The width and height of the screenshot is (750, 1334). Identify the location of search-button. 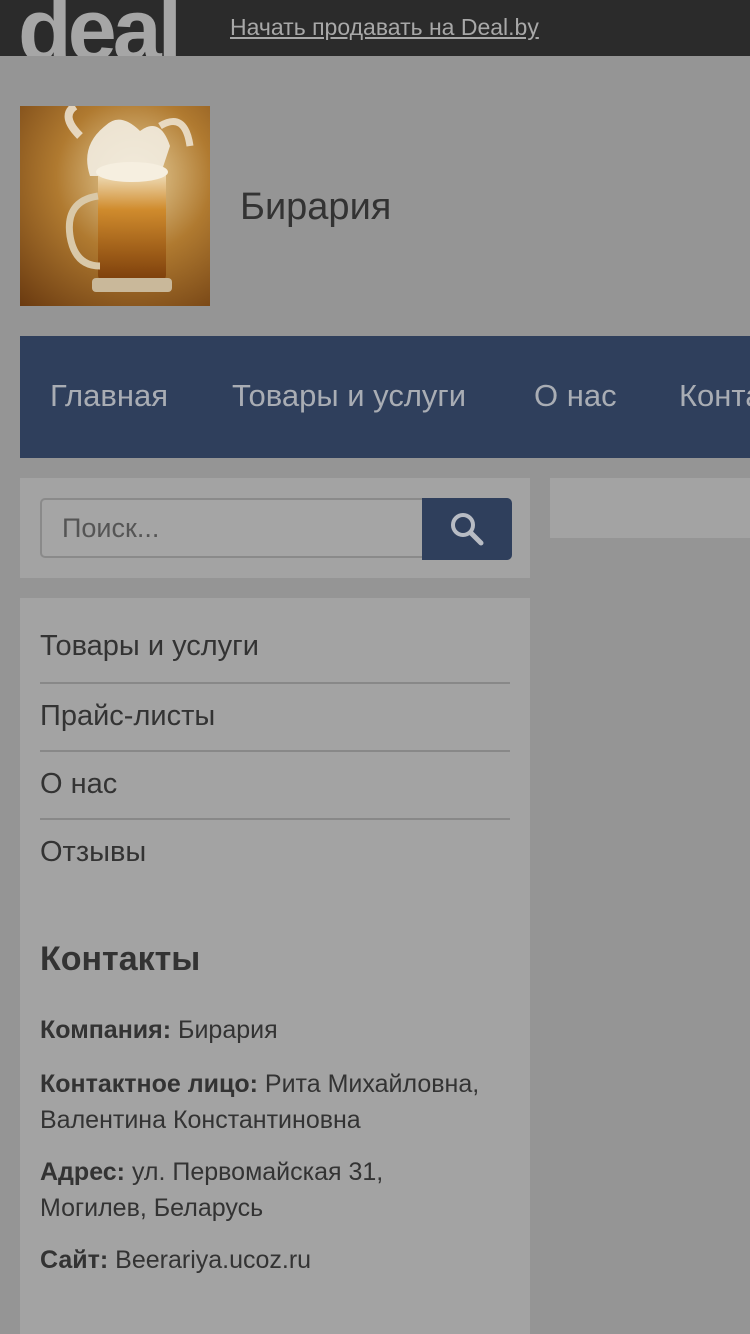
(467, 529).